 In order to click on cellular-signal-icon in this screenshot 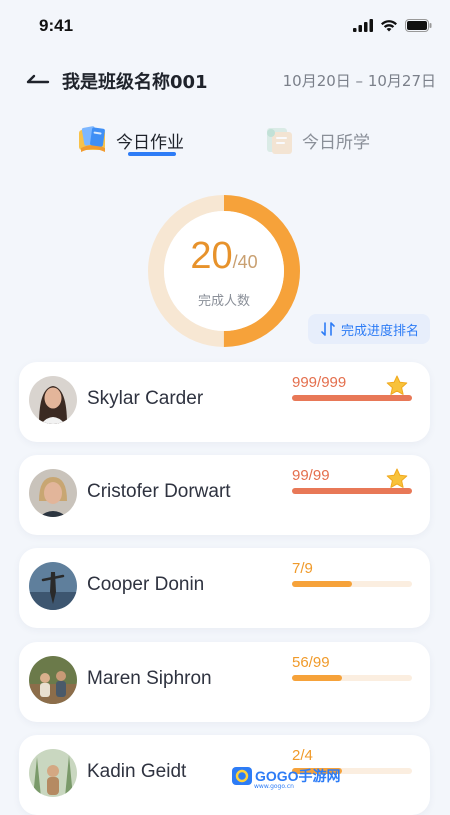, I will do `click(363, 25)`.